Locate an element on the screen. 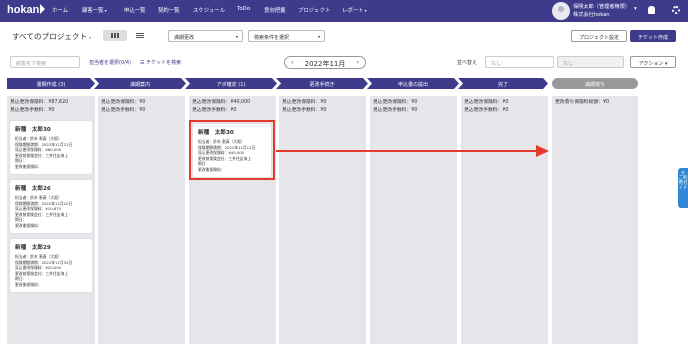 The height and width of the screenshot is (344, 688). nav-project: プロジェクト is located at coordinates (314, 10).